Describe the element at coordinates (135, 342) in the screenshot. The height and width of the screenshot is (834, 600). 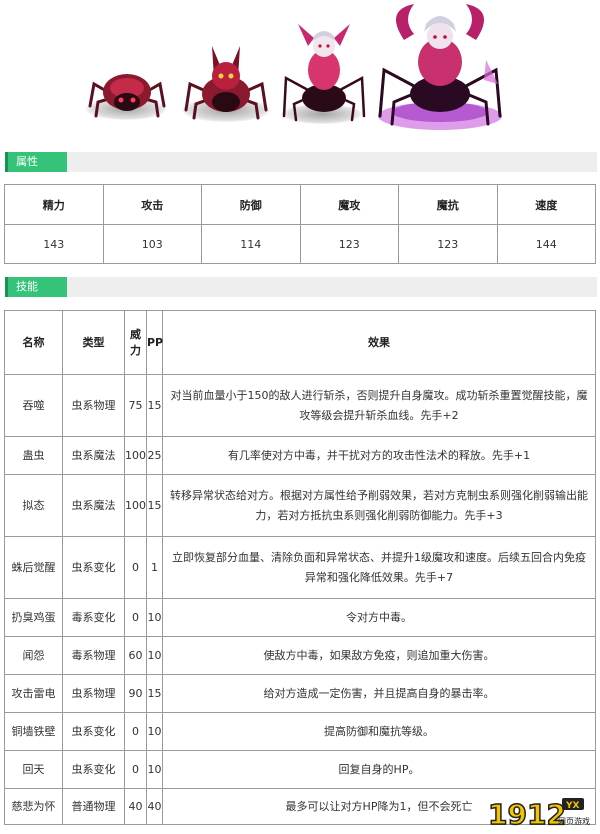
I see `skill-header-power: 威力` at that location.